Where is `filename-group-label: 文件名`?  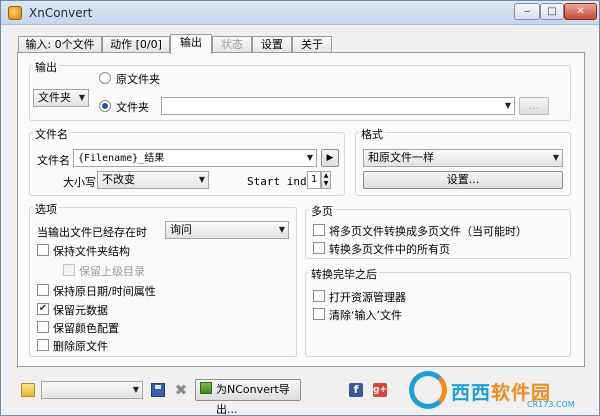 filename-group-label: 文件名 is located at coordinates (51, 134).